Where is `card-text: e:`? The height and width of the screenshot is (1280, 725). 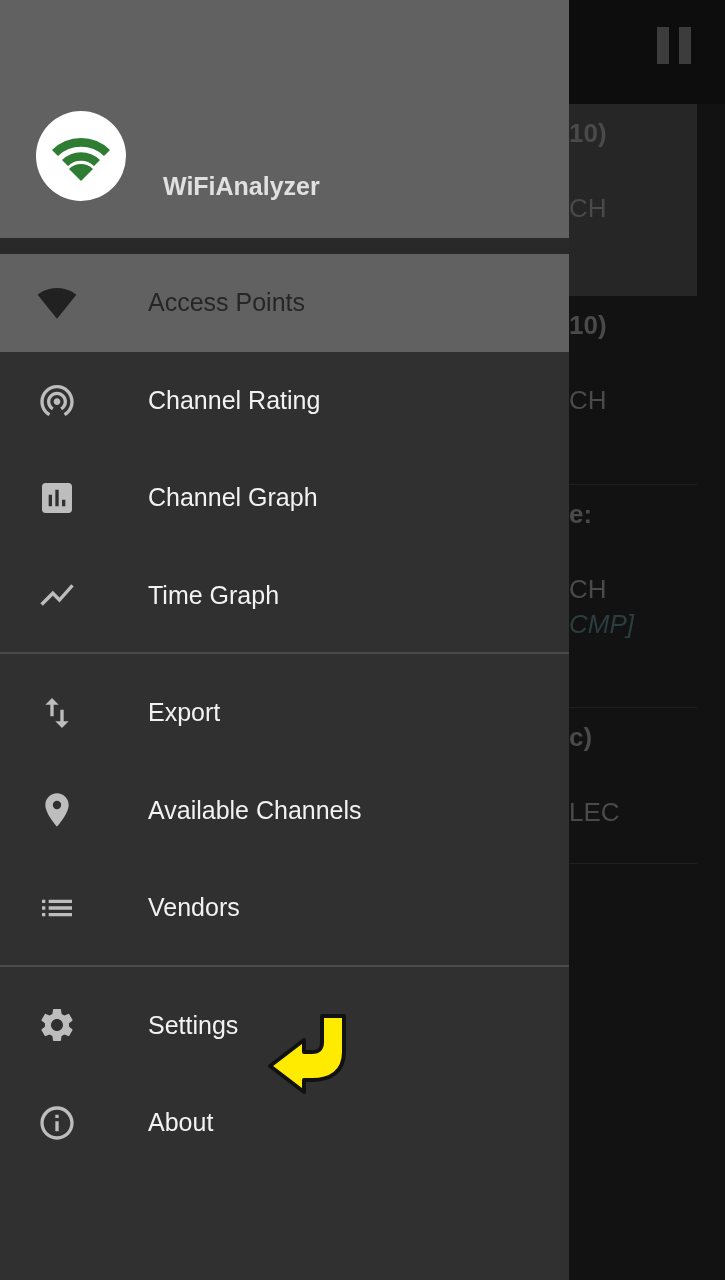
card-text: e: is located at coordinates (581, 514).